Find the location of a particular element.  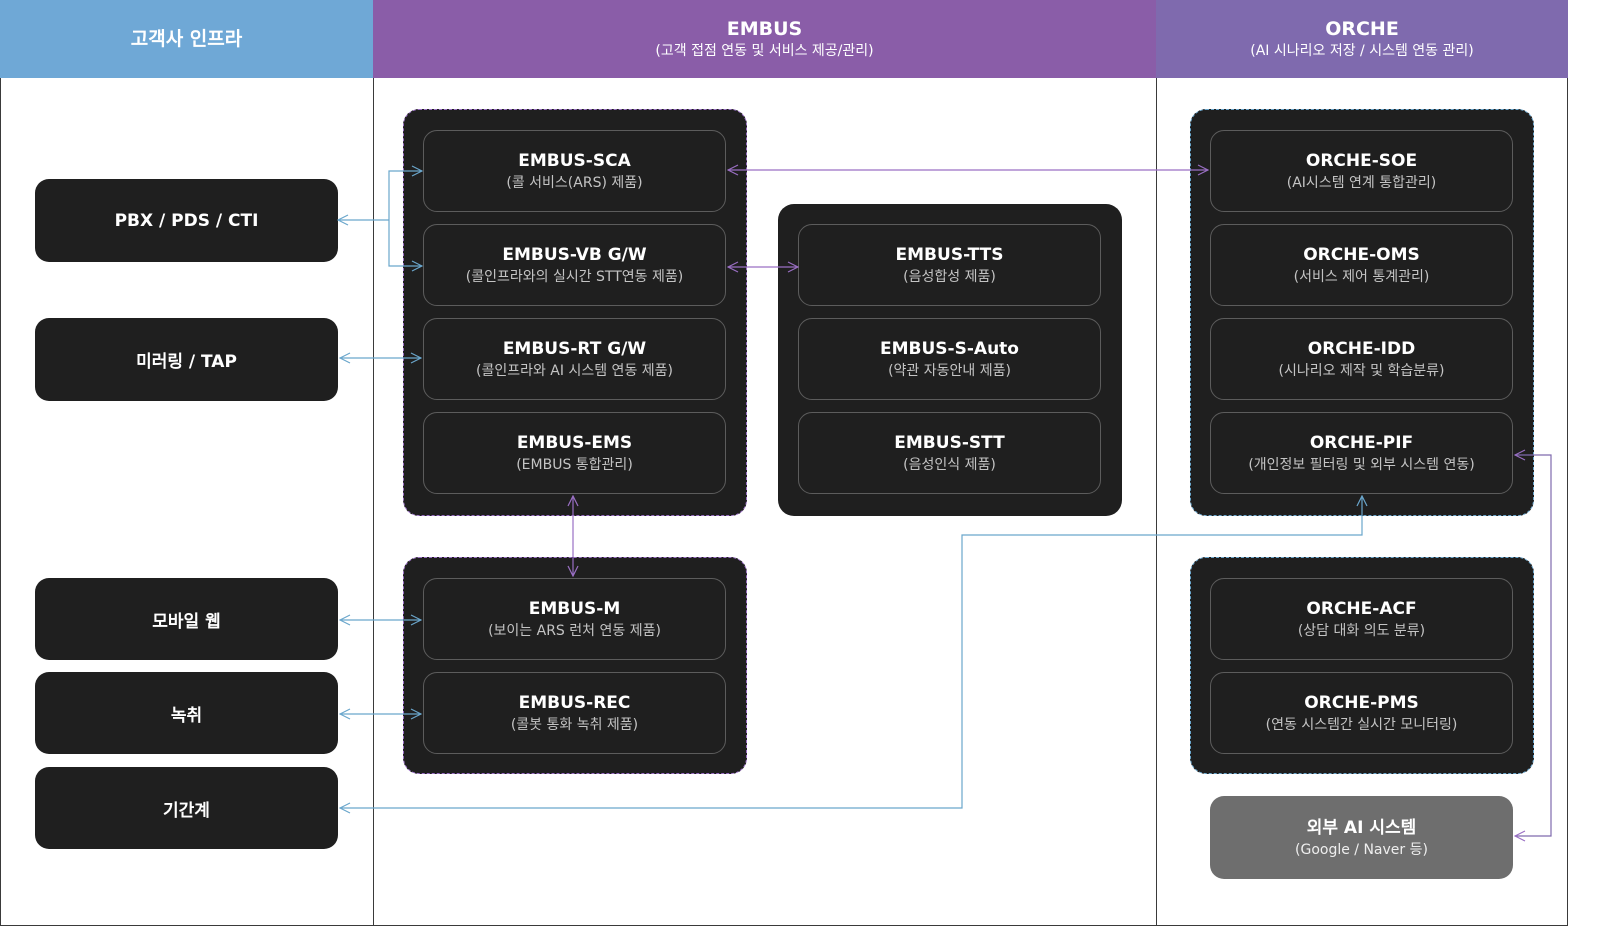

orche-oms-desc: (서비스 제어 통계관리) is located at coordinates (1361, 277).